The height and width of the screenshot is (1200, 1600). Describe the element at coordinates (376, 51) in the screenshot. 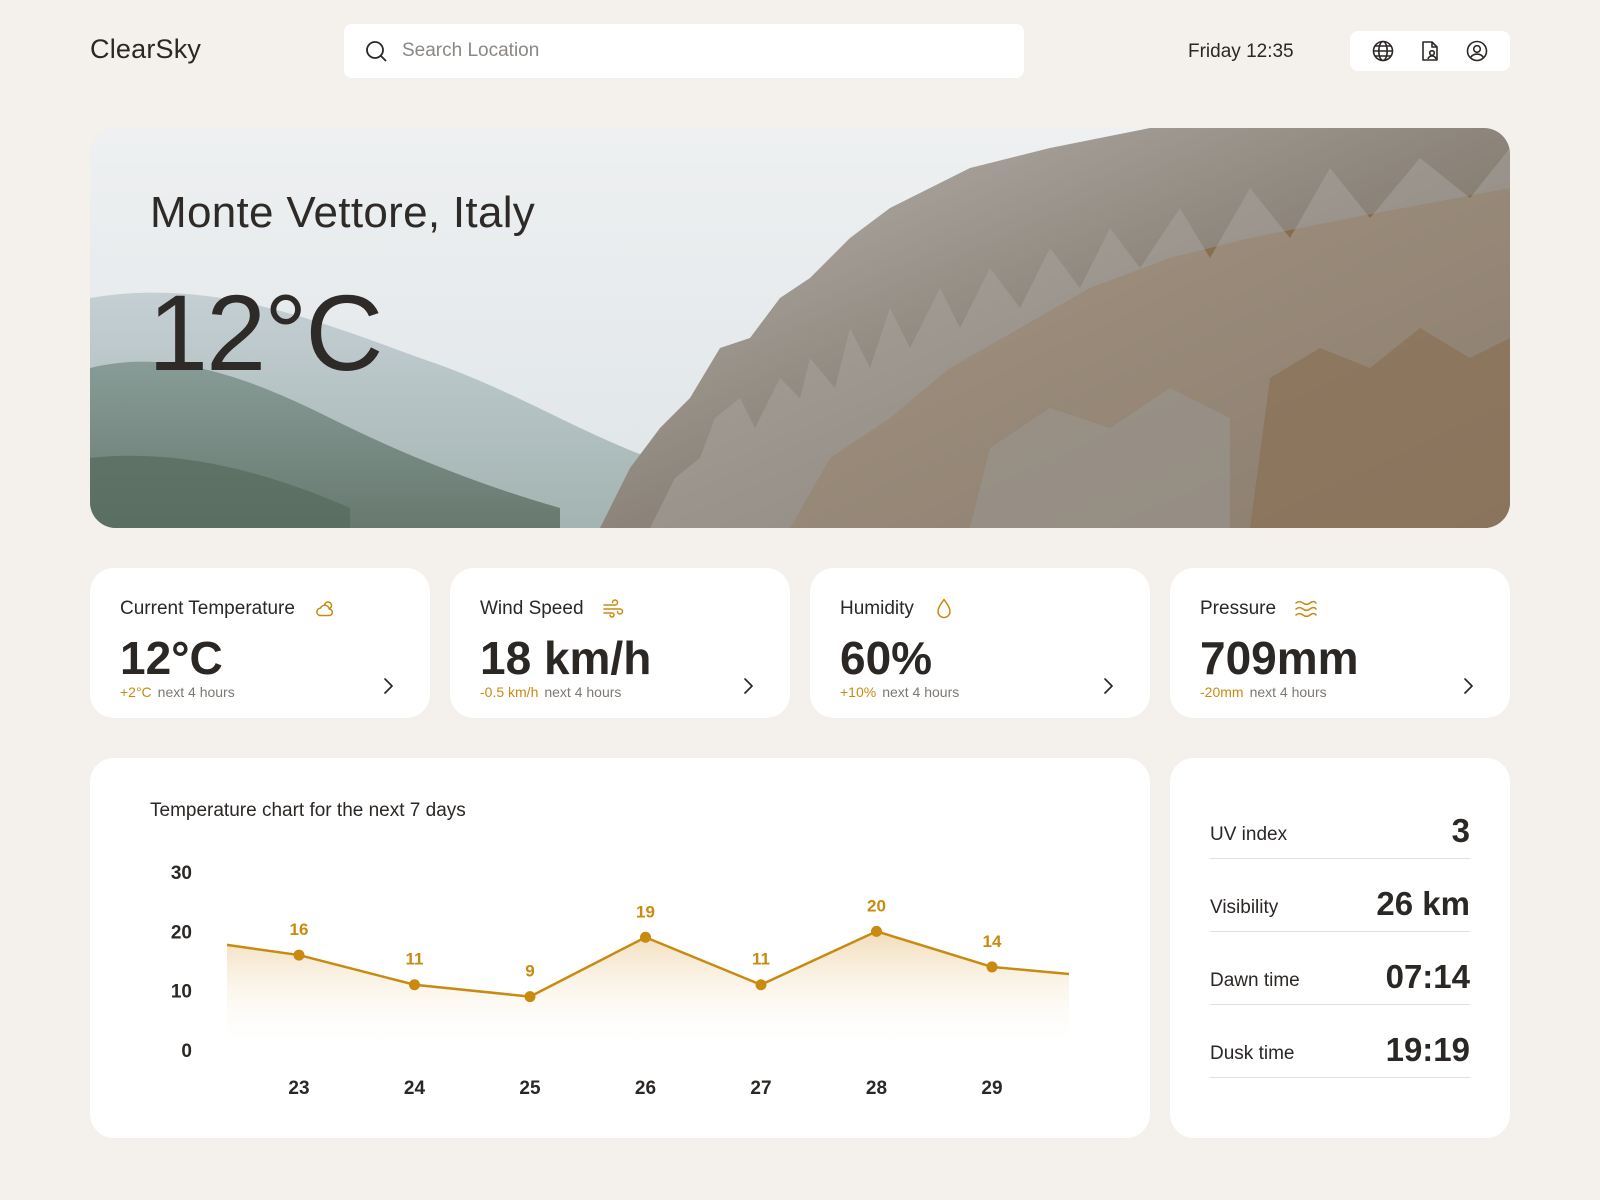

I see `search-icon` at that location.